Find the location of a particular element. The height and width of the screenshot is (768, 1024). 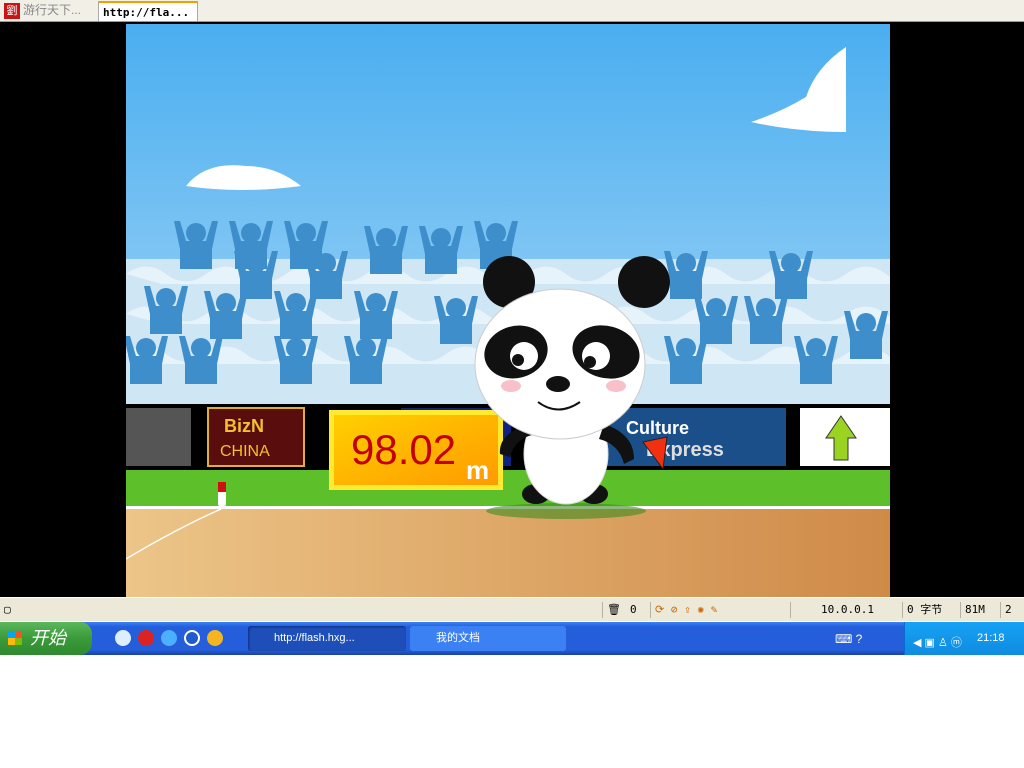

page-icon: ▢ is located at coordinates (7, 609).